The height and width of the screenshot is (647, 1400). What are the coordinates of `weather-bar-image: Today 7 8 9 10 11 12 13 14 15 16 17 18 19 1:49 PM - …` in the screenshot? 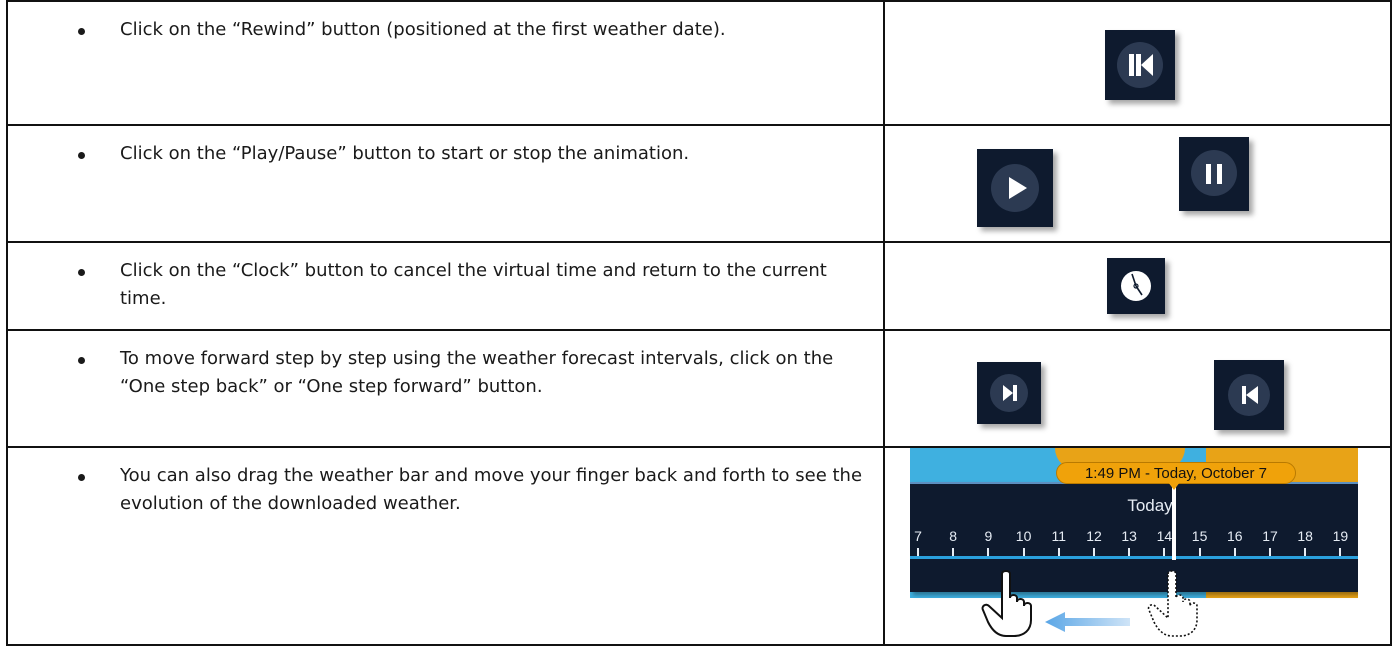 It's located at (1134, 547).